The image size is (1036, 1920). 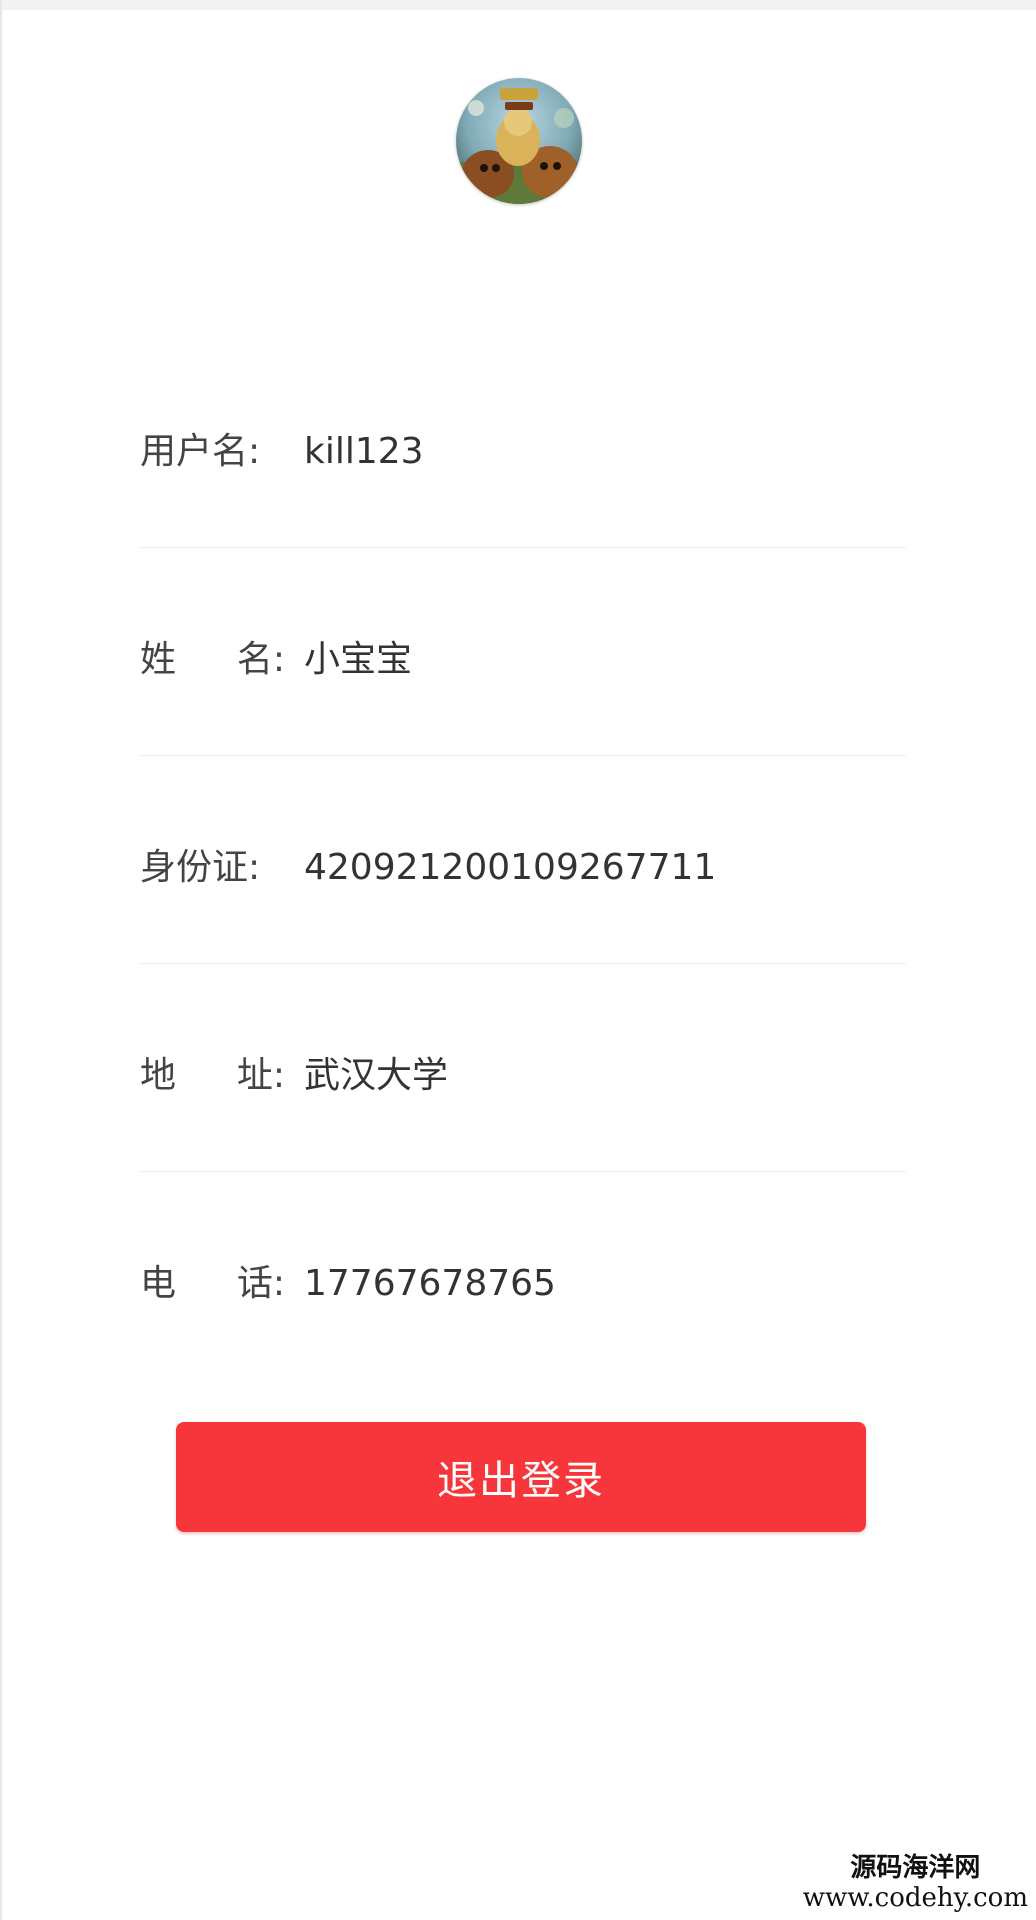 What do you see at coordinates (200, 867) in the screenshot?
I see `id-card-label: 身份证:` at bounding box center [200, 867].